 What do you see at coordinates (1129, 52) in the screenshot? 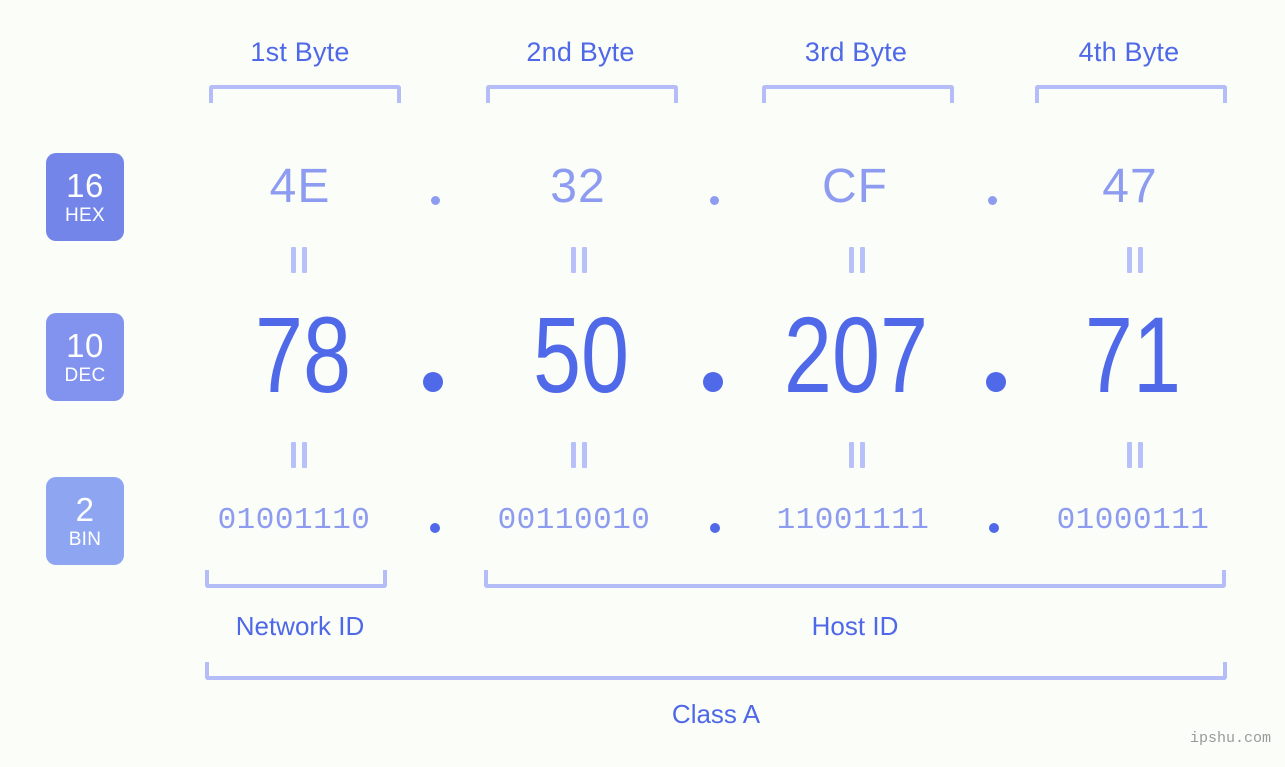
I see `byte-header-4: 4th Byte` at bounding box center [1129, 52].